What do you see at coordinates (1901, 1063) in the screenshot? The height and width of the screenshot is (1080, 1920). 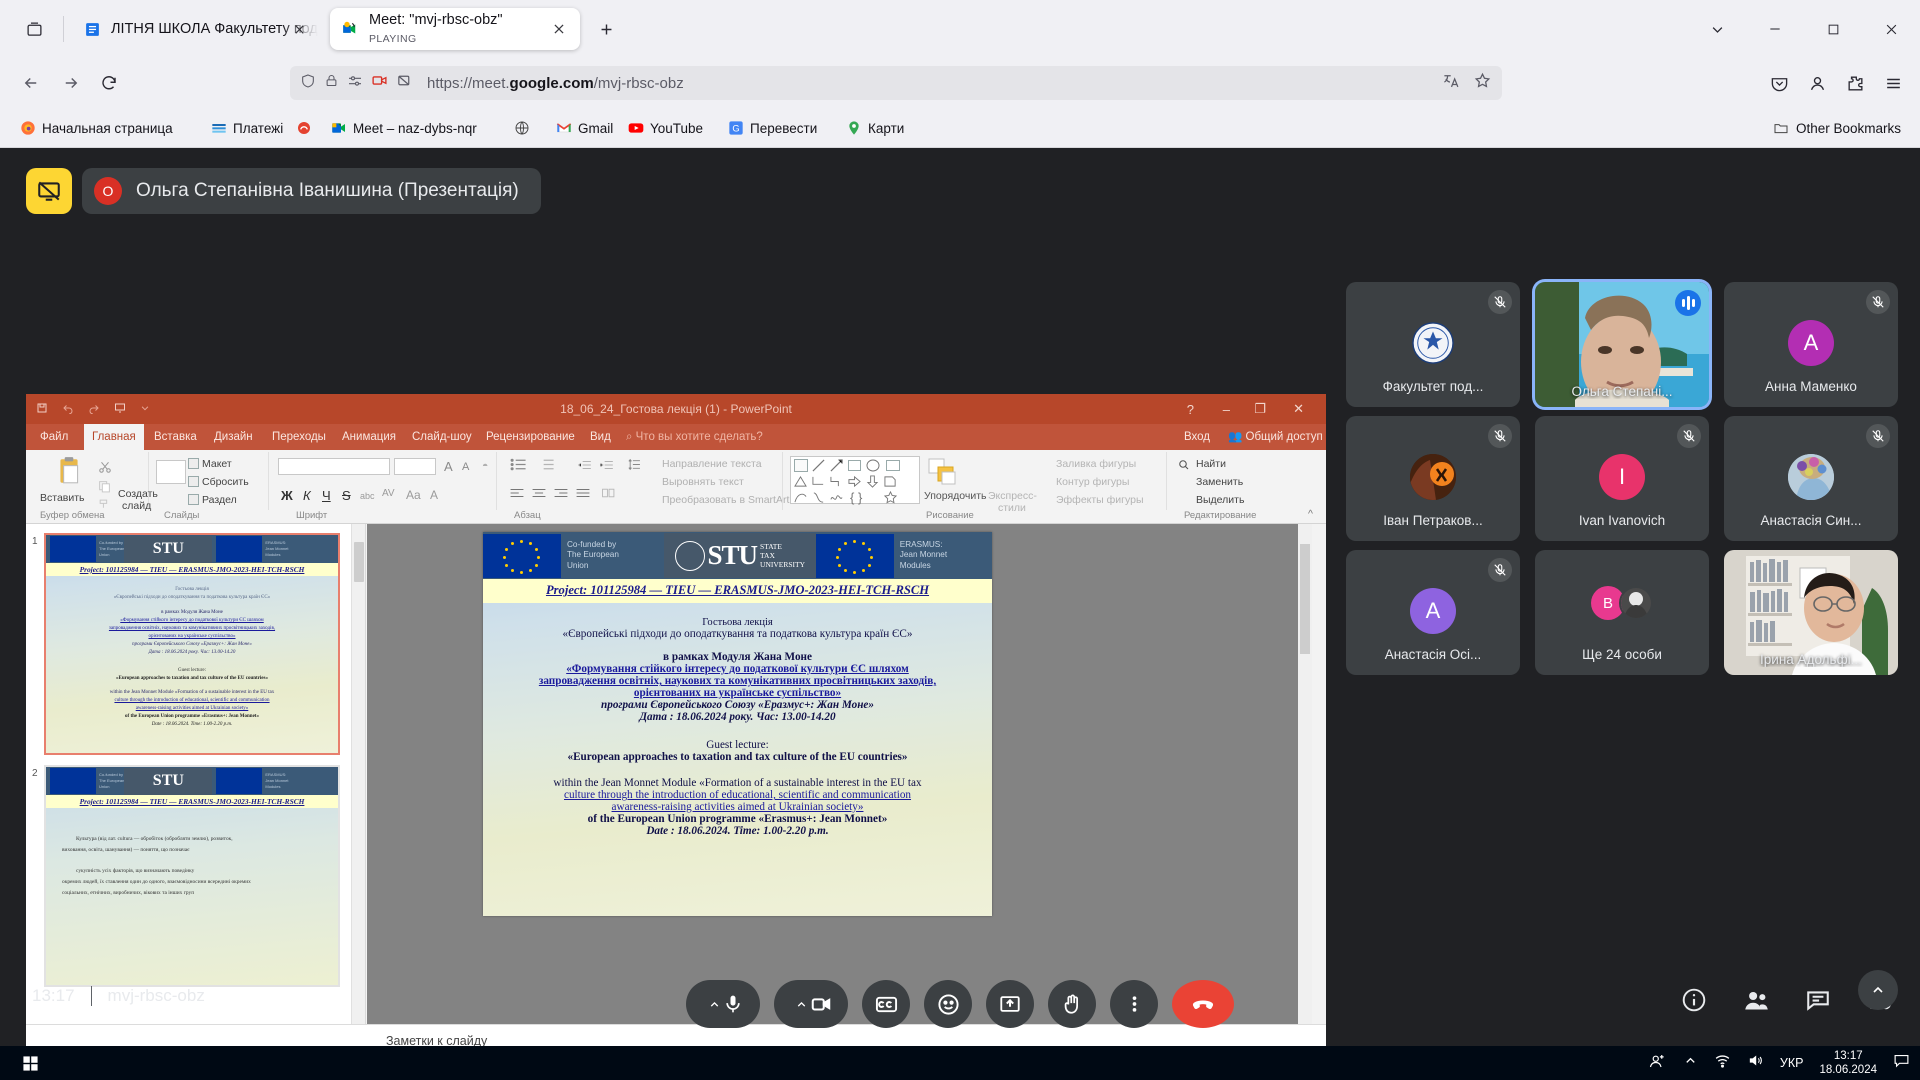 I see `notification-center-icon` at bounding box center [1901, 1063].